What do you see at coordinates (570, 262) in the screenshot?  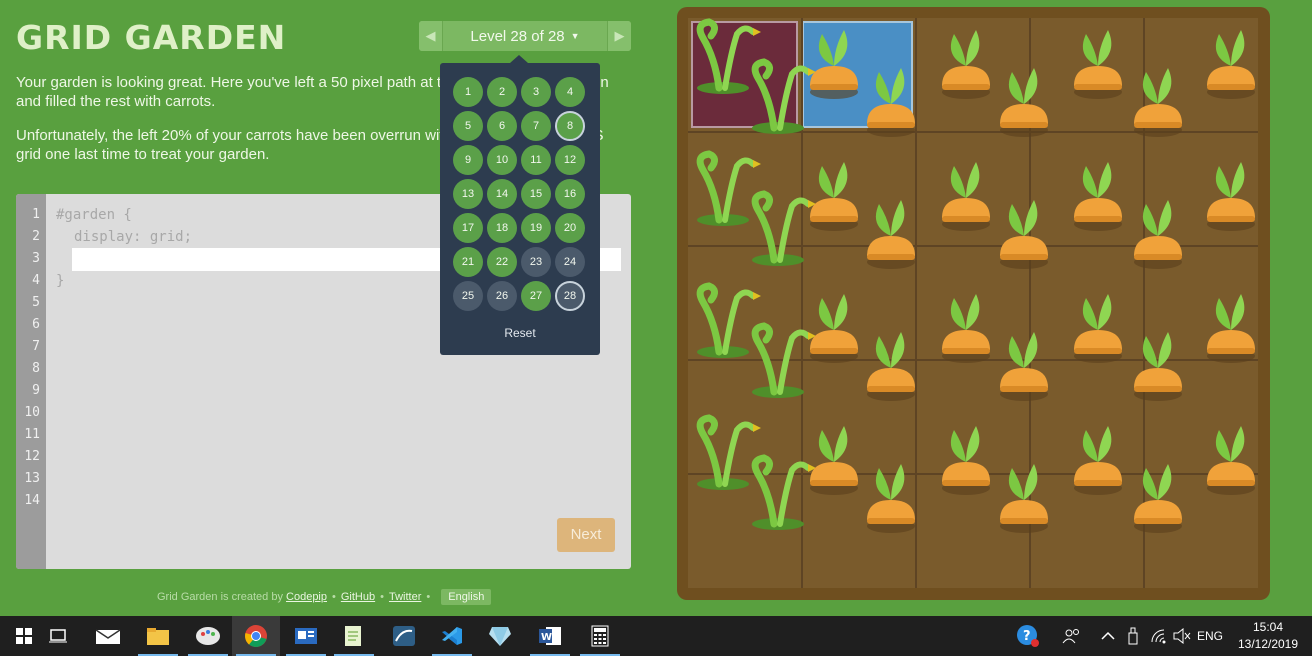 I see `level-button-24: 24` at bounding box center [570, 262].